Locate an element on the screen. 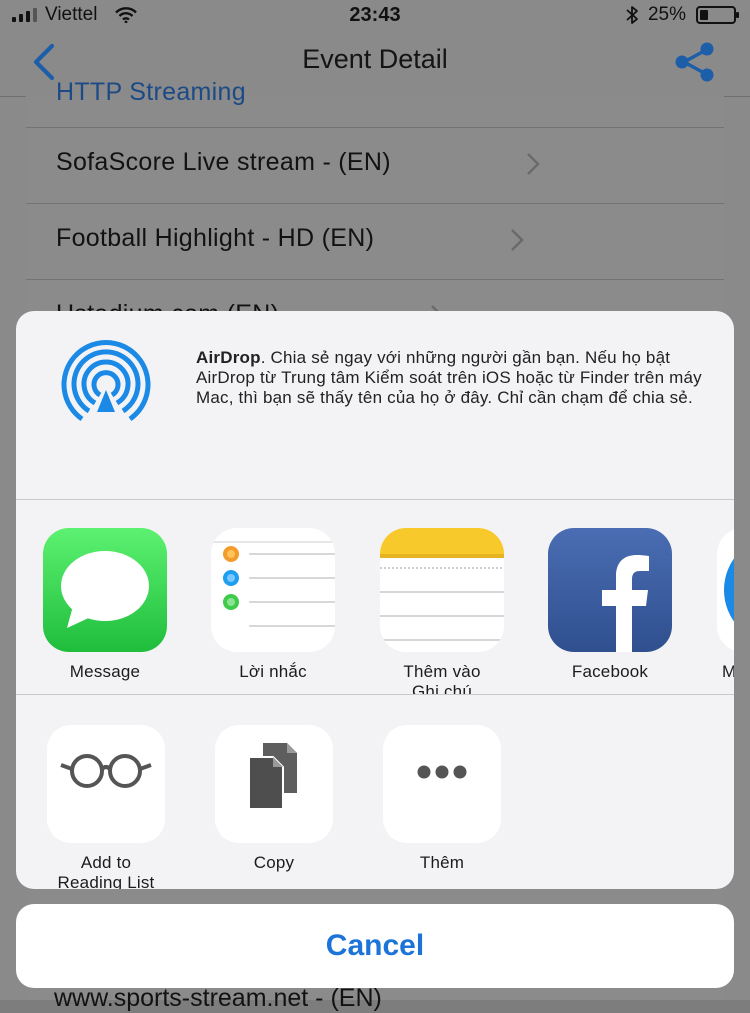  battery-fill is located at coordinates (704, 15).